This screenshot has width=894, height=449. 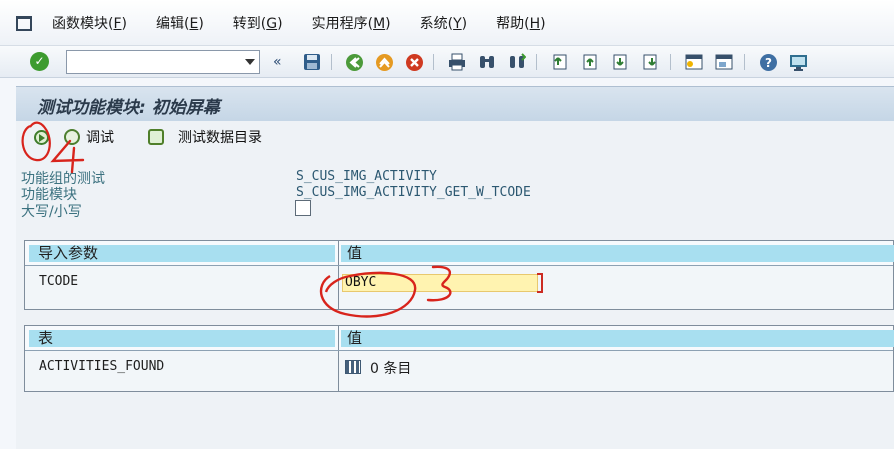 I want to click on step-3-annotation, so click(x=439, y=283).